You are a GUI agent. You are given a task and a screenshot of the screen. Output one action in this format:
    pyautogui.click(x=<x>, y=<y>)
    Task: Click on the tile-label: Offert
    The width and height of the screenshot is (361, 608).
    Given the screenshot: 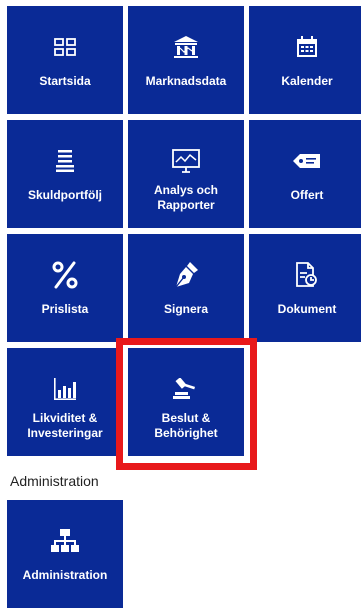 What is the action you would take?
    pyautogui.click(x=307, y=195)
    